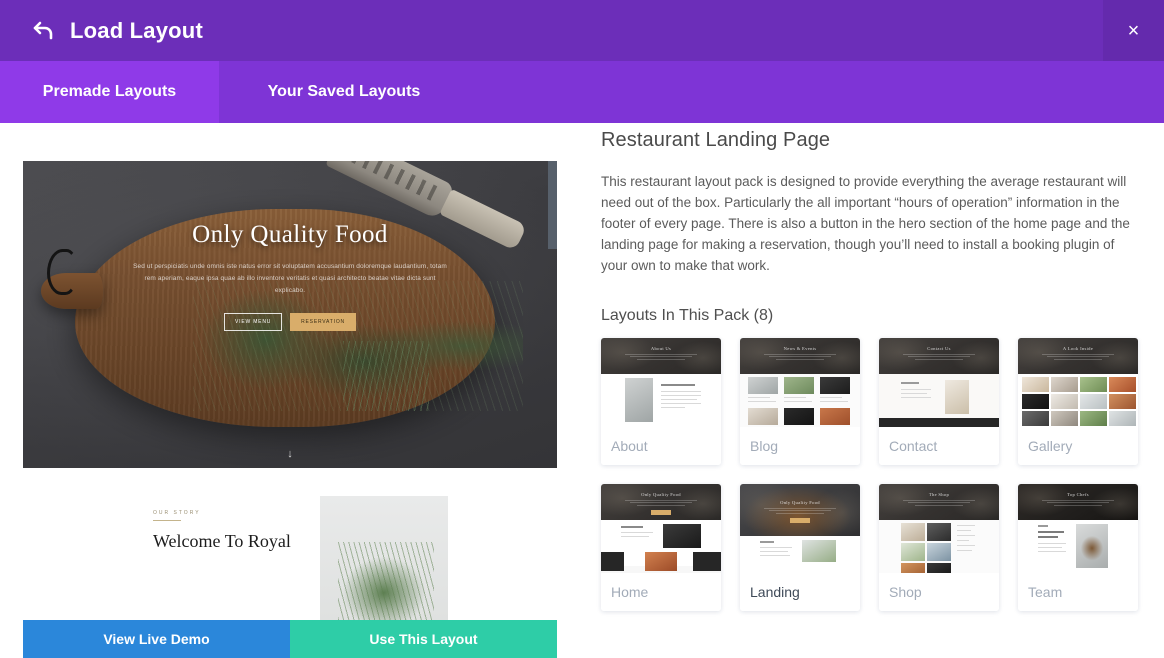 This screenshot has height=658, width=1164. What do you see at coordinates (939, 494) in the screenshot?
I see `thumb-hero-title: The Shop` at bounding box center [939, 494].